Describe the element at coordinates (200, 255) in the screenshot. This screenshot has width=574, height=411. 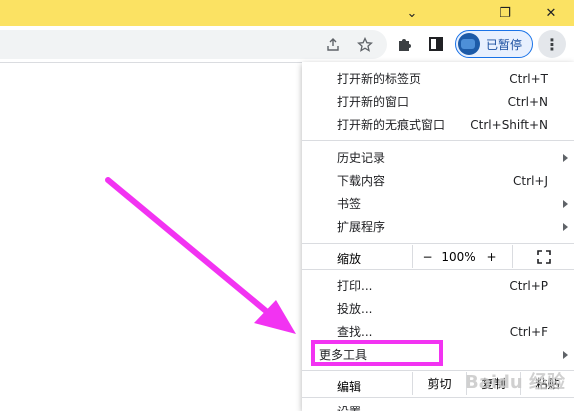
I see `annotation-arrow` at that location.